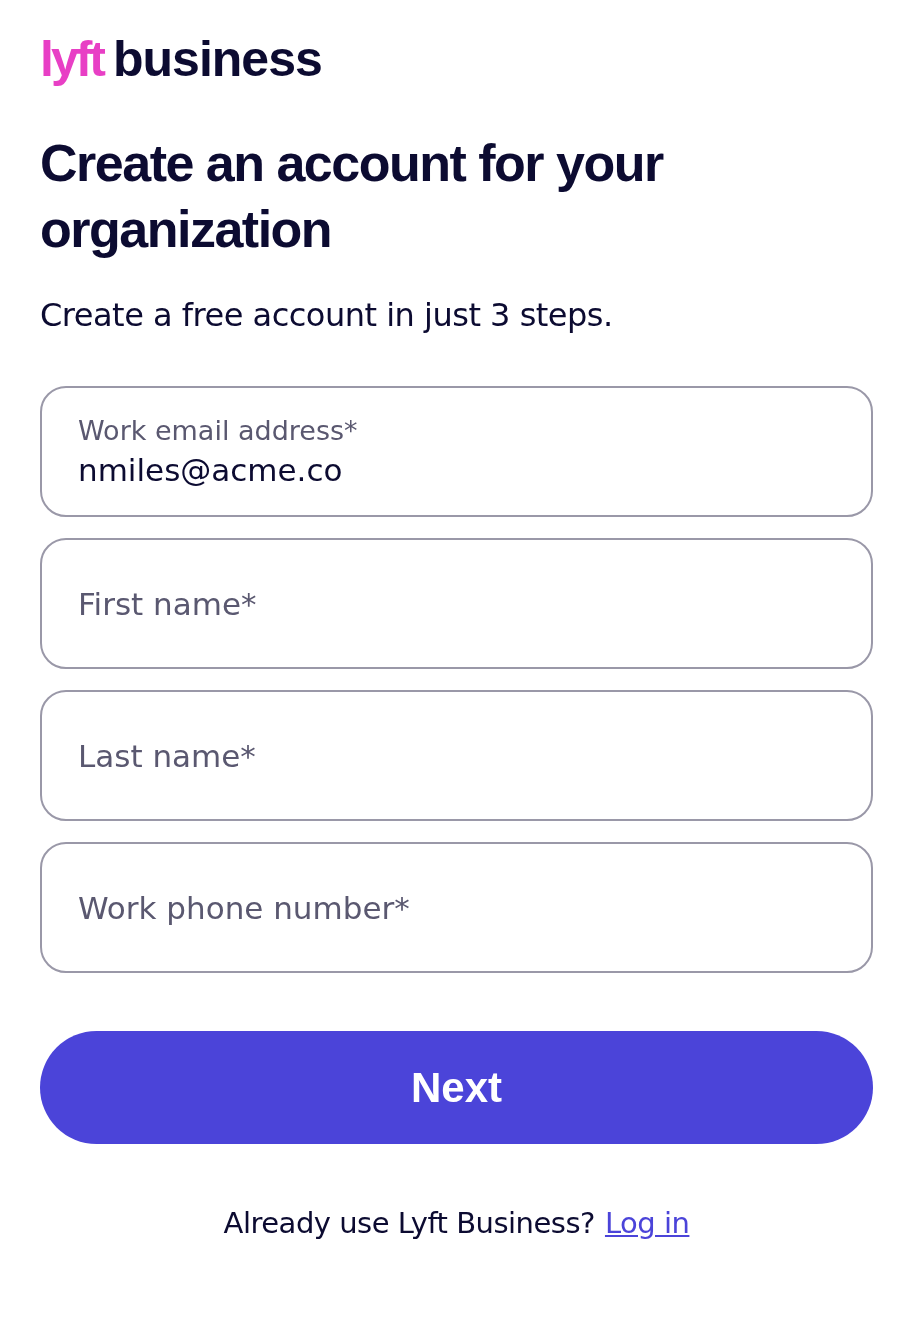  I want to click on input-field: Work email address* nmiles@acme.co, so click(456, 451).